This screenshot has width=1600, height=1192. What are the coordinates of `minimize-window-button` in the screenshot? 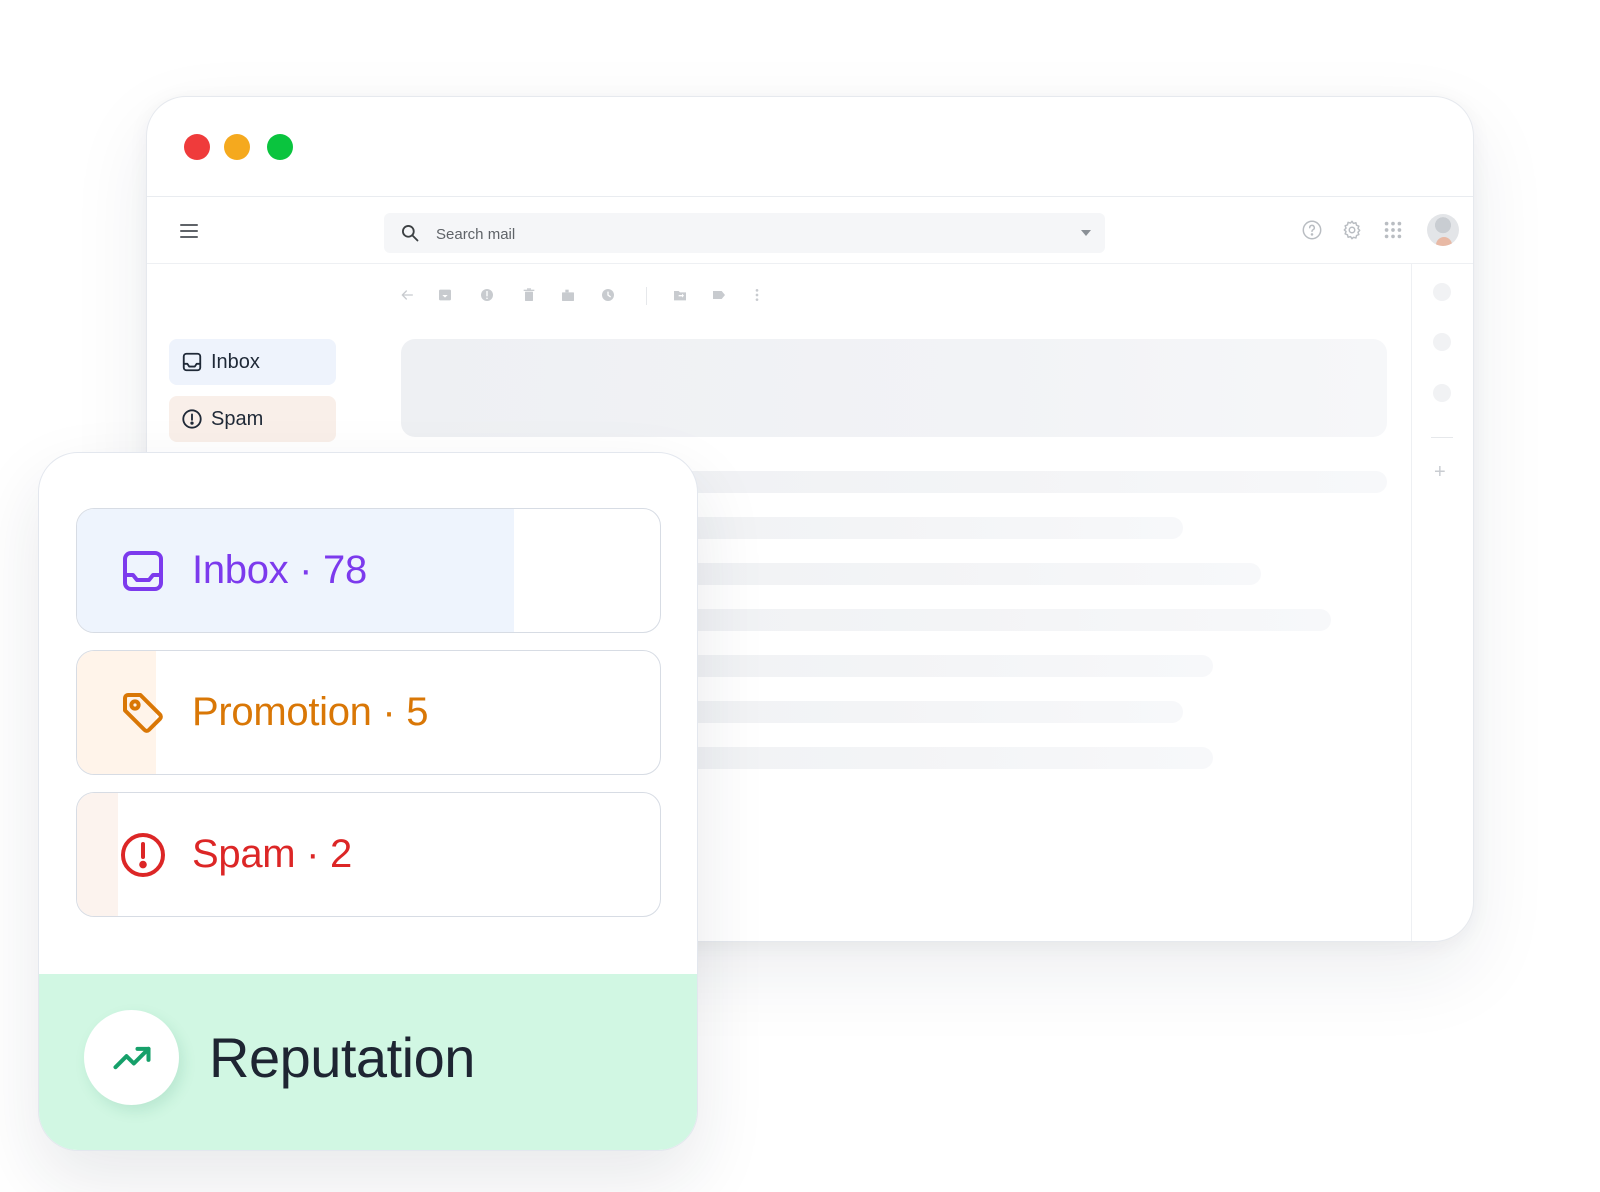 It's located at (237, 147).